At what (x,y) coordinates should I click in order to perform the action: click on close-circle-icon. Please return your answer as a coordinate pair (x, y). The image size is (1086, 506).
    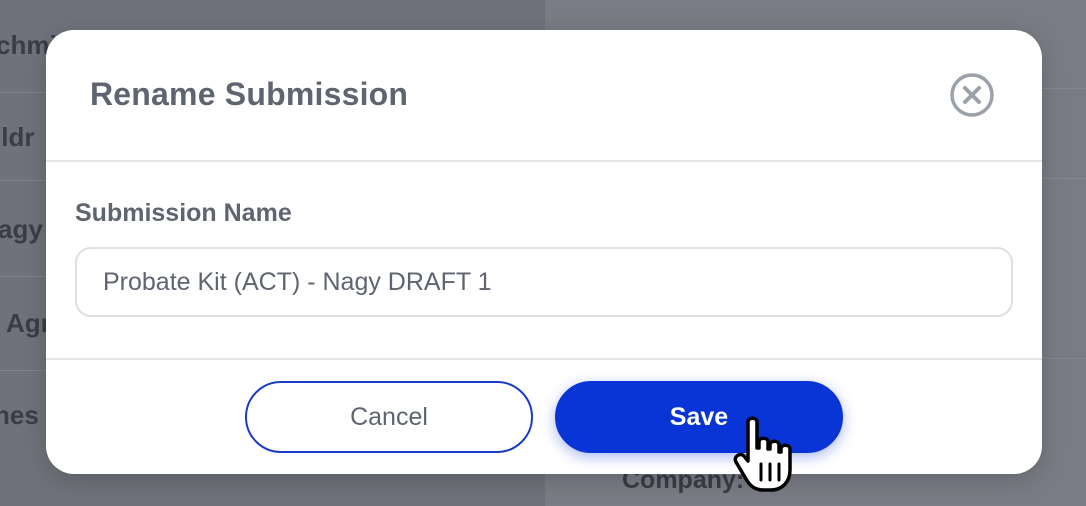
    Looking at the image, I should click on (972, 95).